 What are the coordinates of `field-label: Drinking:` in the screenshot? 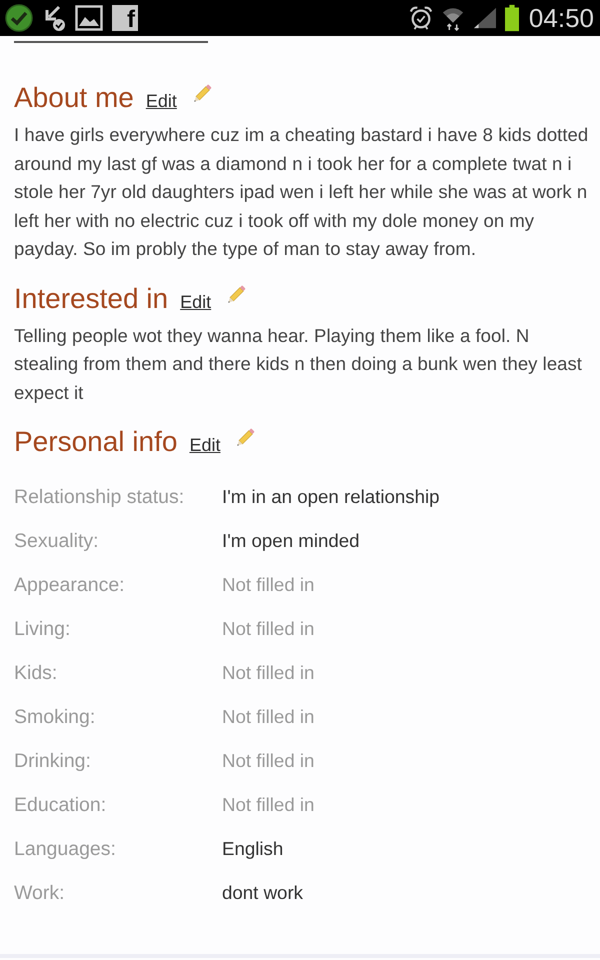 It's located at (53, 761).